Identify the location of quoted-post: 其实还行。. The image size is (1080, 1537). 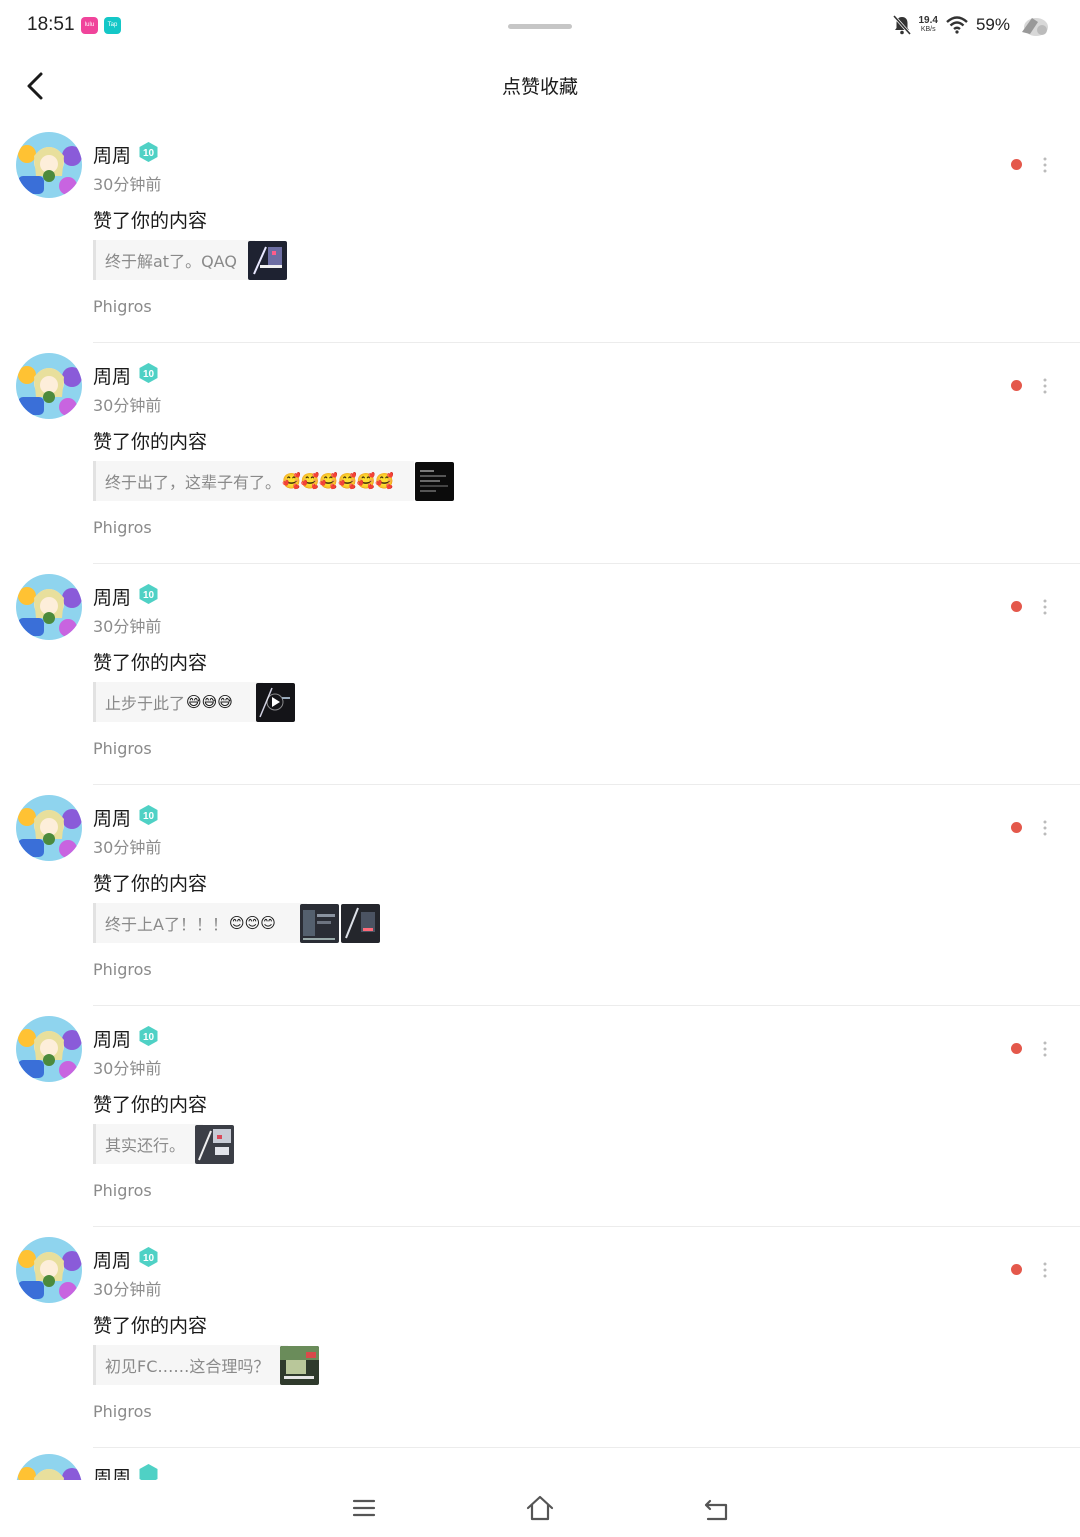
(148, 1144).